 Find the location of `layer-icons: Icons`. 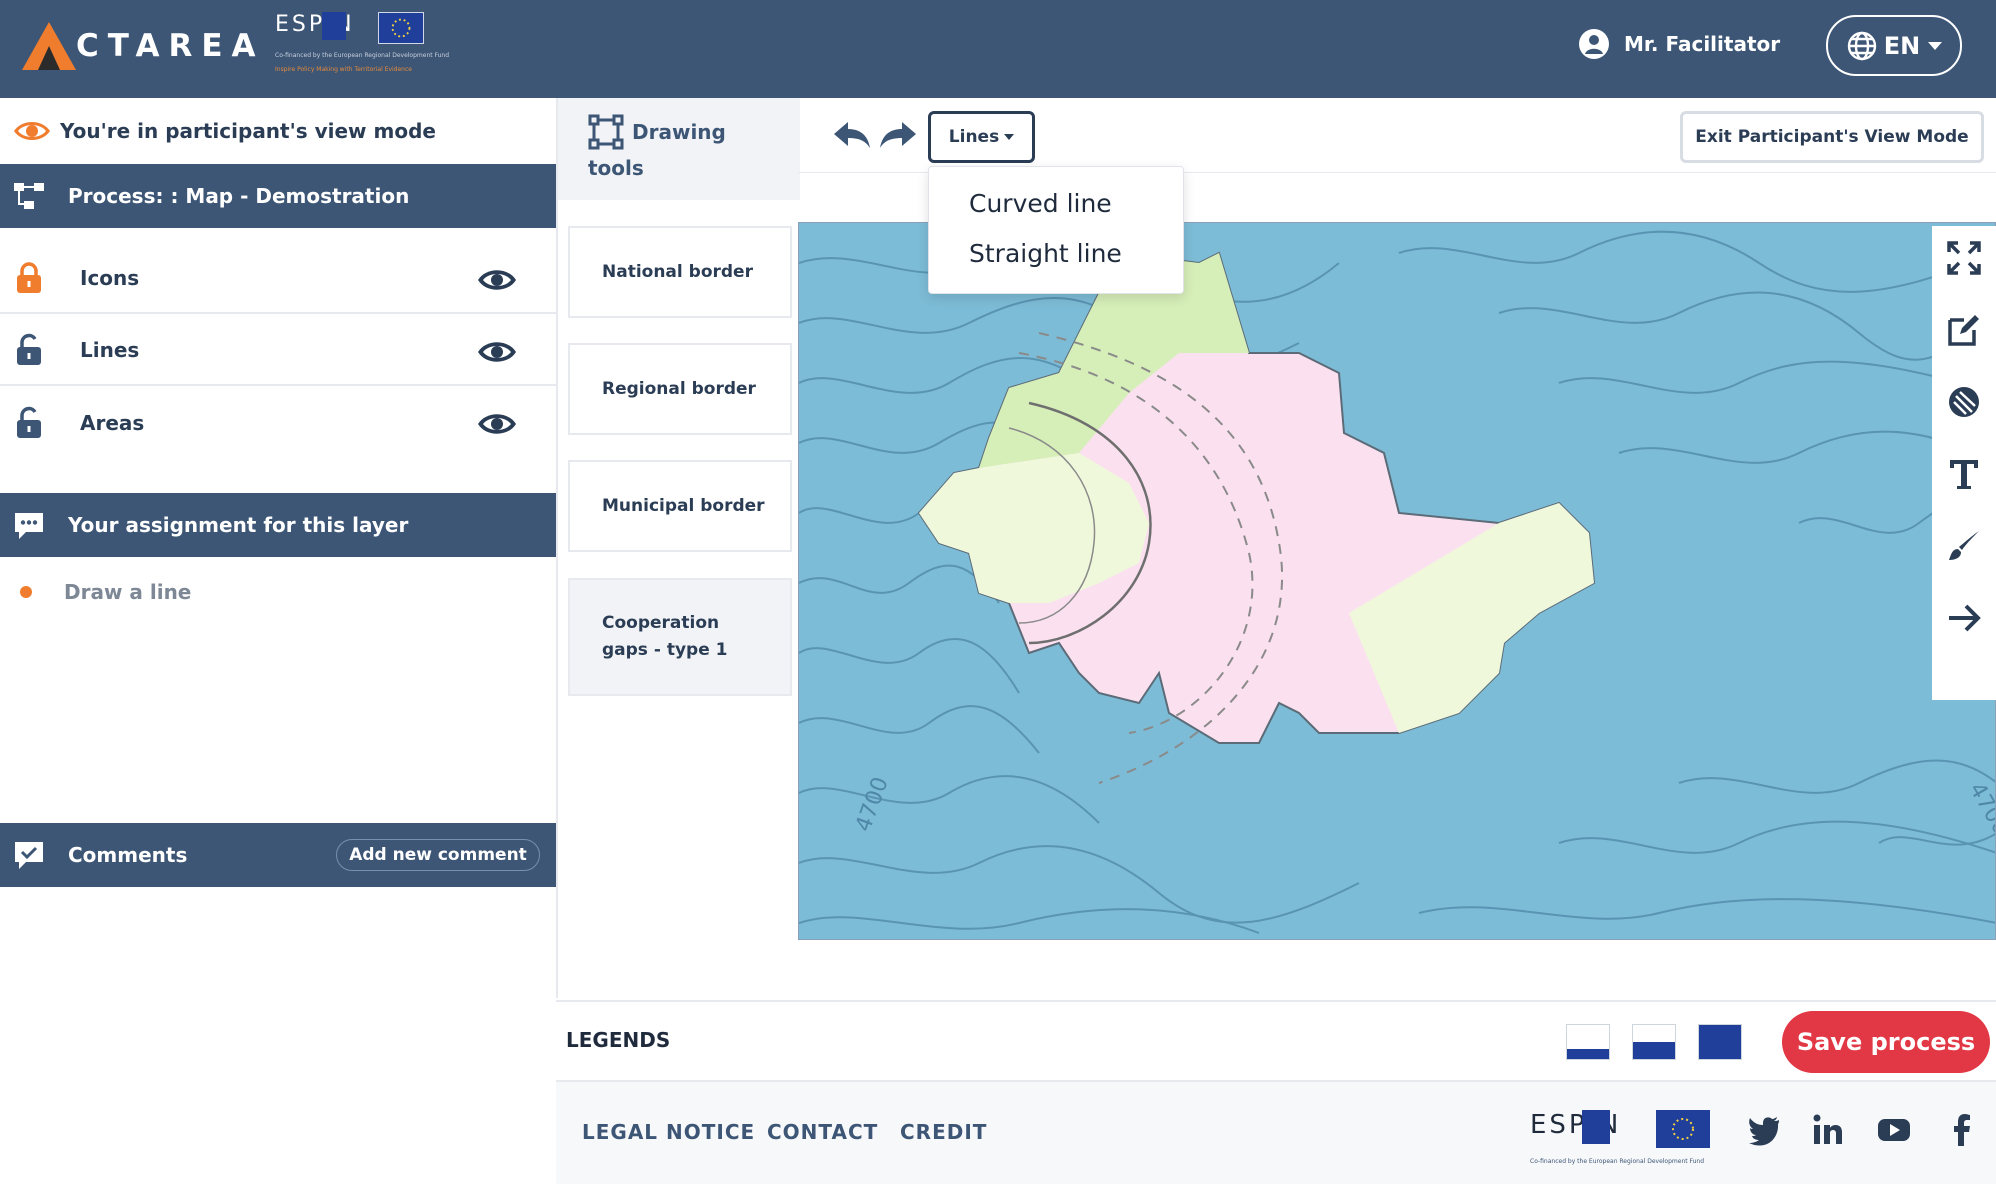

layer-icons: Icons is located at coordinates (278, 279).